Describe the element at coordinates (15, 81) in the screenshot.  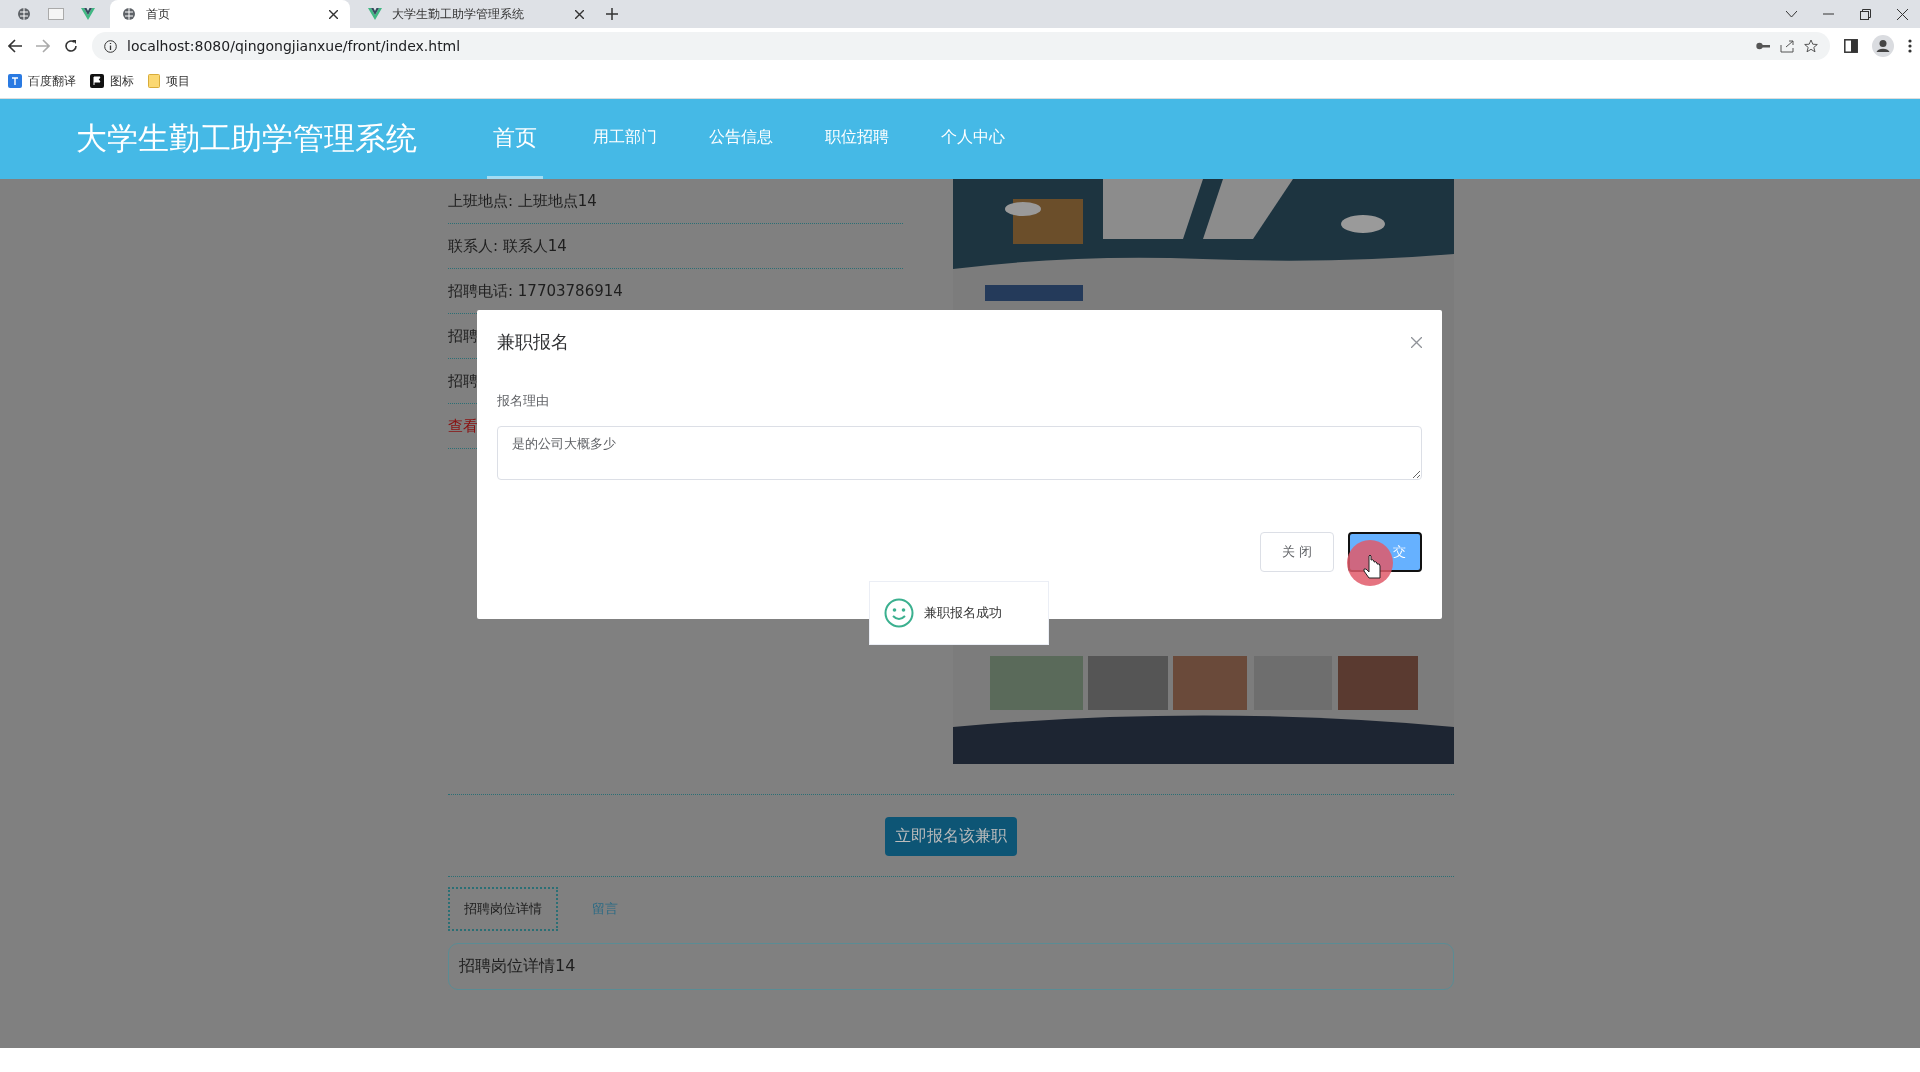
I see `translate-icon` at that location.